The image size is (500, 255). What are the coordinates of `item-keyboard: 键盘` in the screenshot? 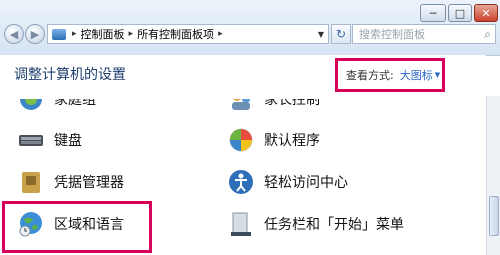 It's located at (50, 140).